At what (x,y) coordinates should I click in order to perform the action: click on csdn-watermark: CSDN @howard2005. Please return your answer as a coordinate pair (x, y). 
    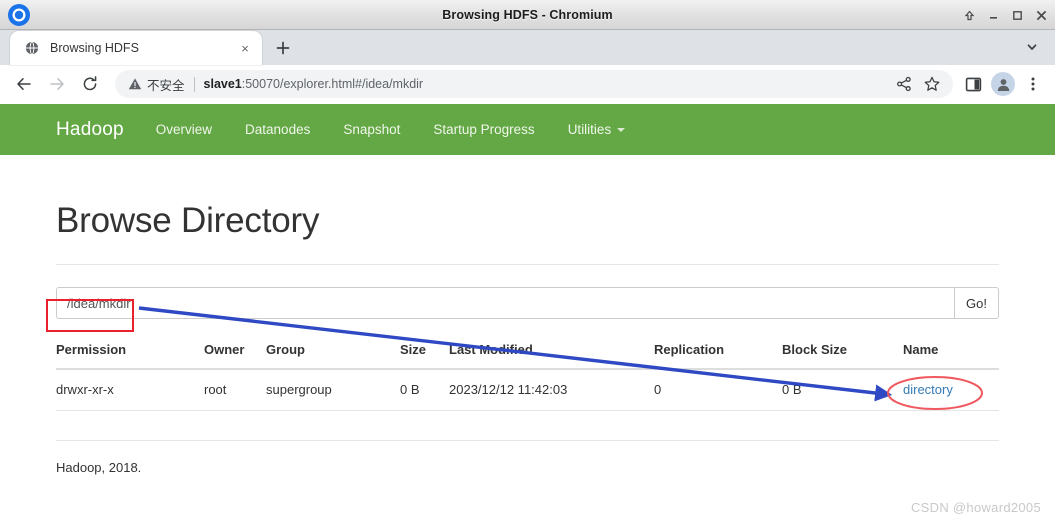
    Looking at the image, I should click on (975, 507).